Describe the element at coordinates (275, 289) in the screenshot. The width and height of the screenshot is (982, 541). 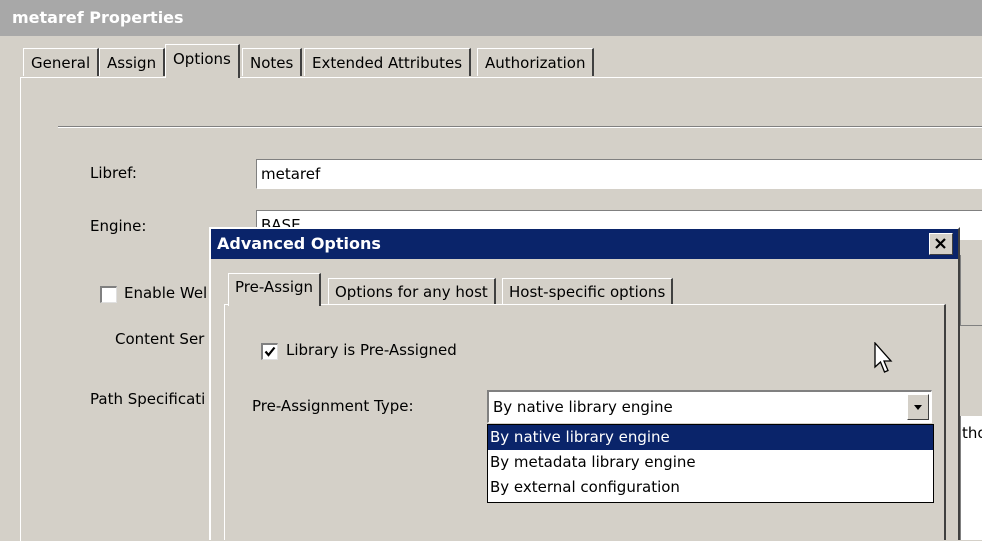
I see `tab-pre-assign: Pre-Assign` at that location.